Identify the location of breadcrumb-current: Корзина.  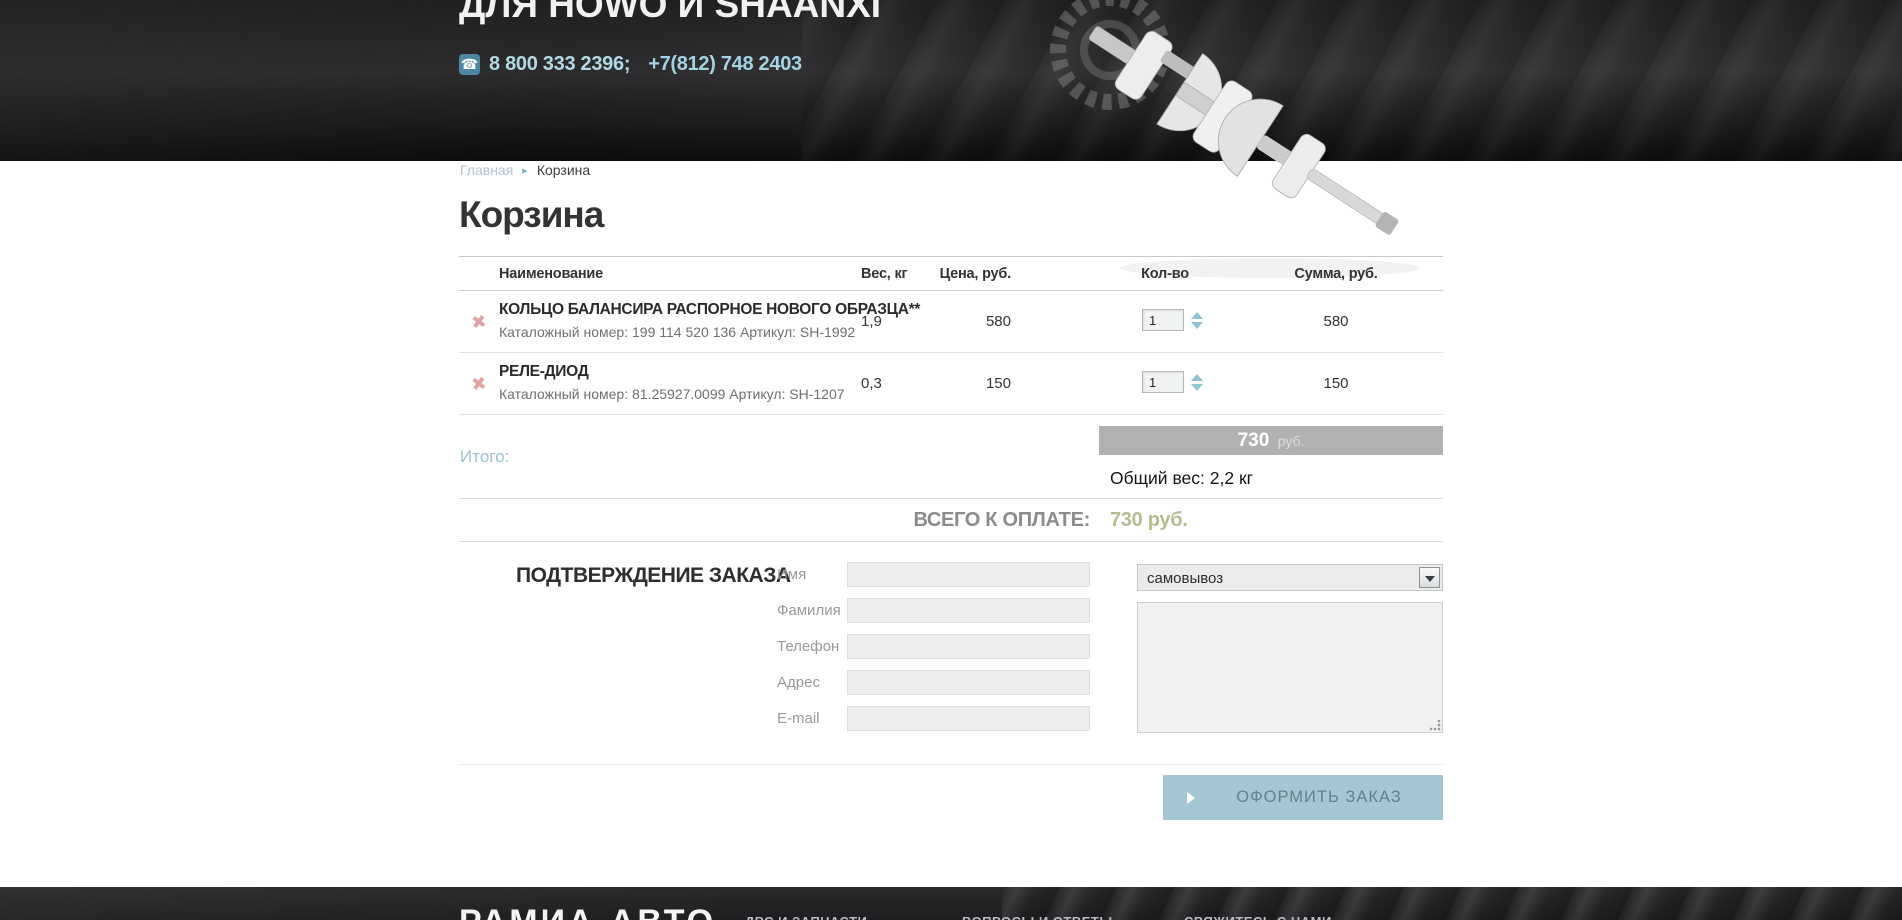
(563, 170).